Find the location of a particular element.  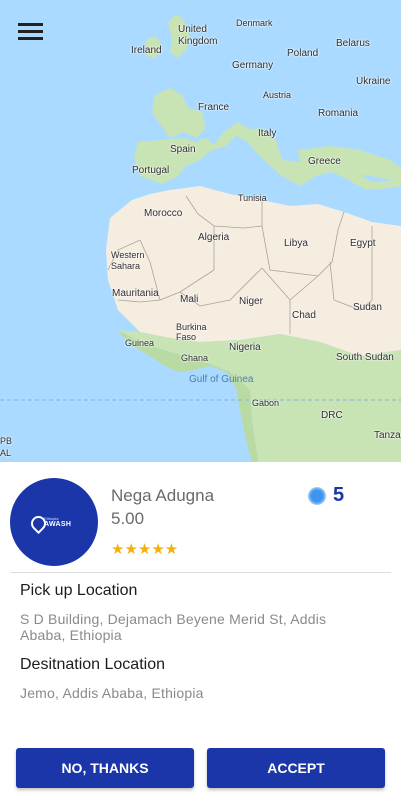

divider is located at coordinates (200, 572).